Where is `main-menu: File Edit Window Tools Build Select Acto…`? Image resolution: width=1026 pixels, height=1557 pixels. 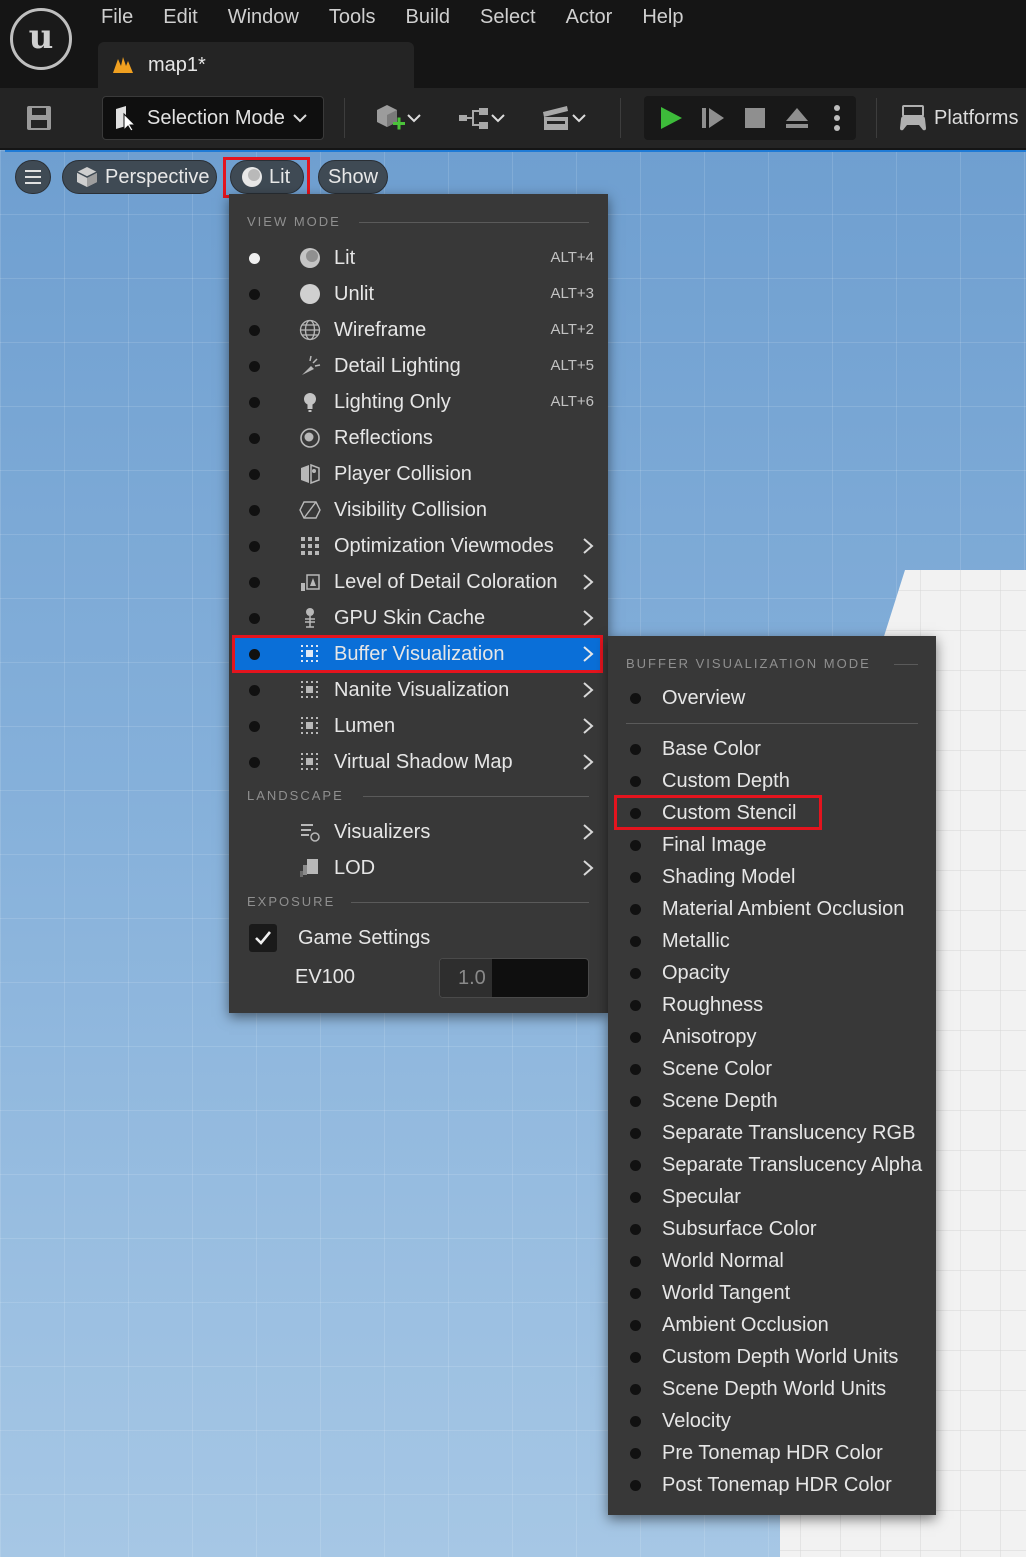
main-menu: File Edit Window Tools Build Select Acto… is located at coordinates (392, 18).